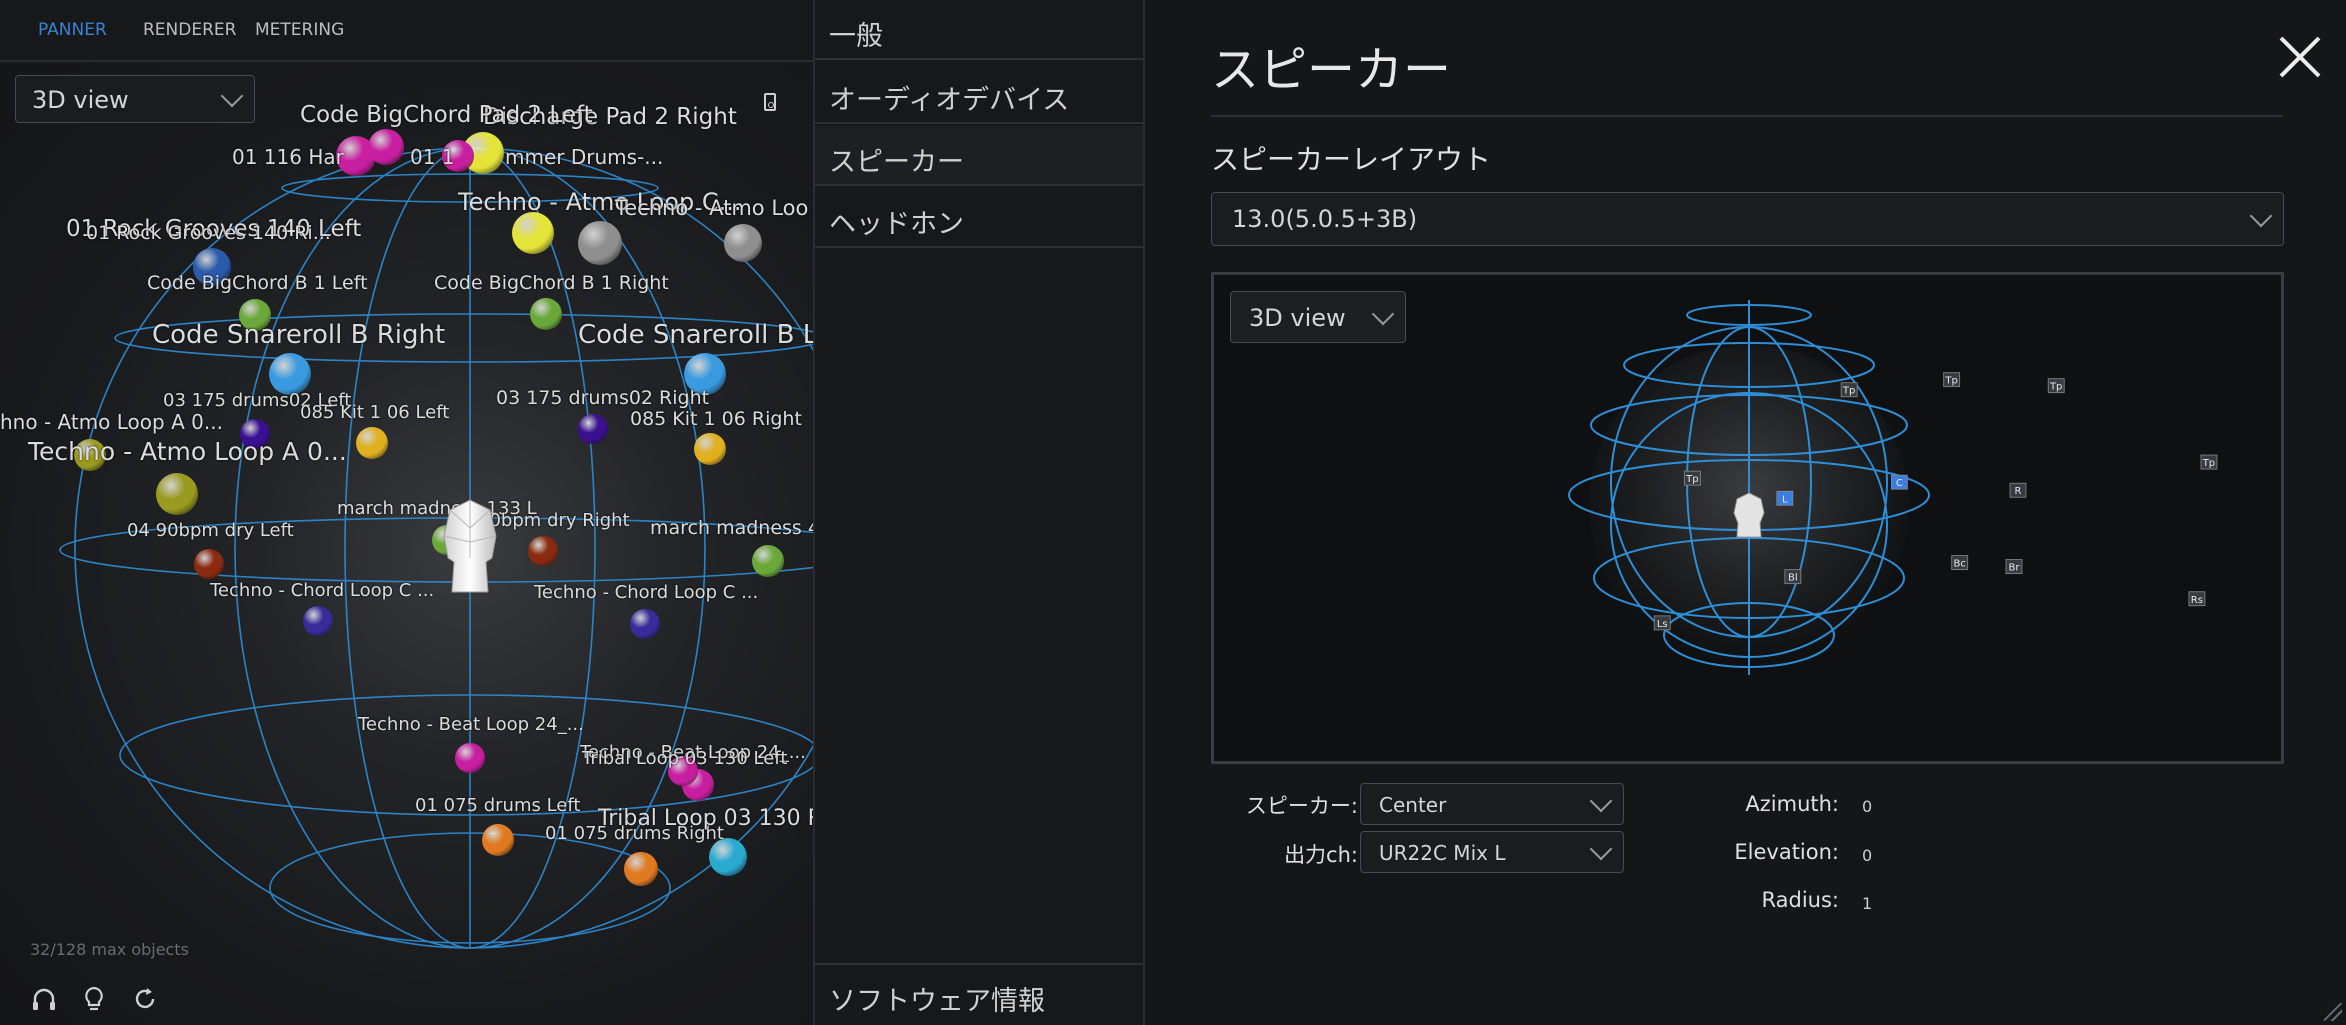 This screenshot has height=1025, width=2346. What do you see at coordinates (1749, 515) in the screenshot?
I see `preview-listener-head` at bounding box center [1749, 515].